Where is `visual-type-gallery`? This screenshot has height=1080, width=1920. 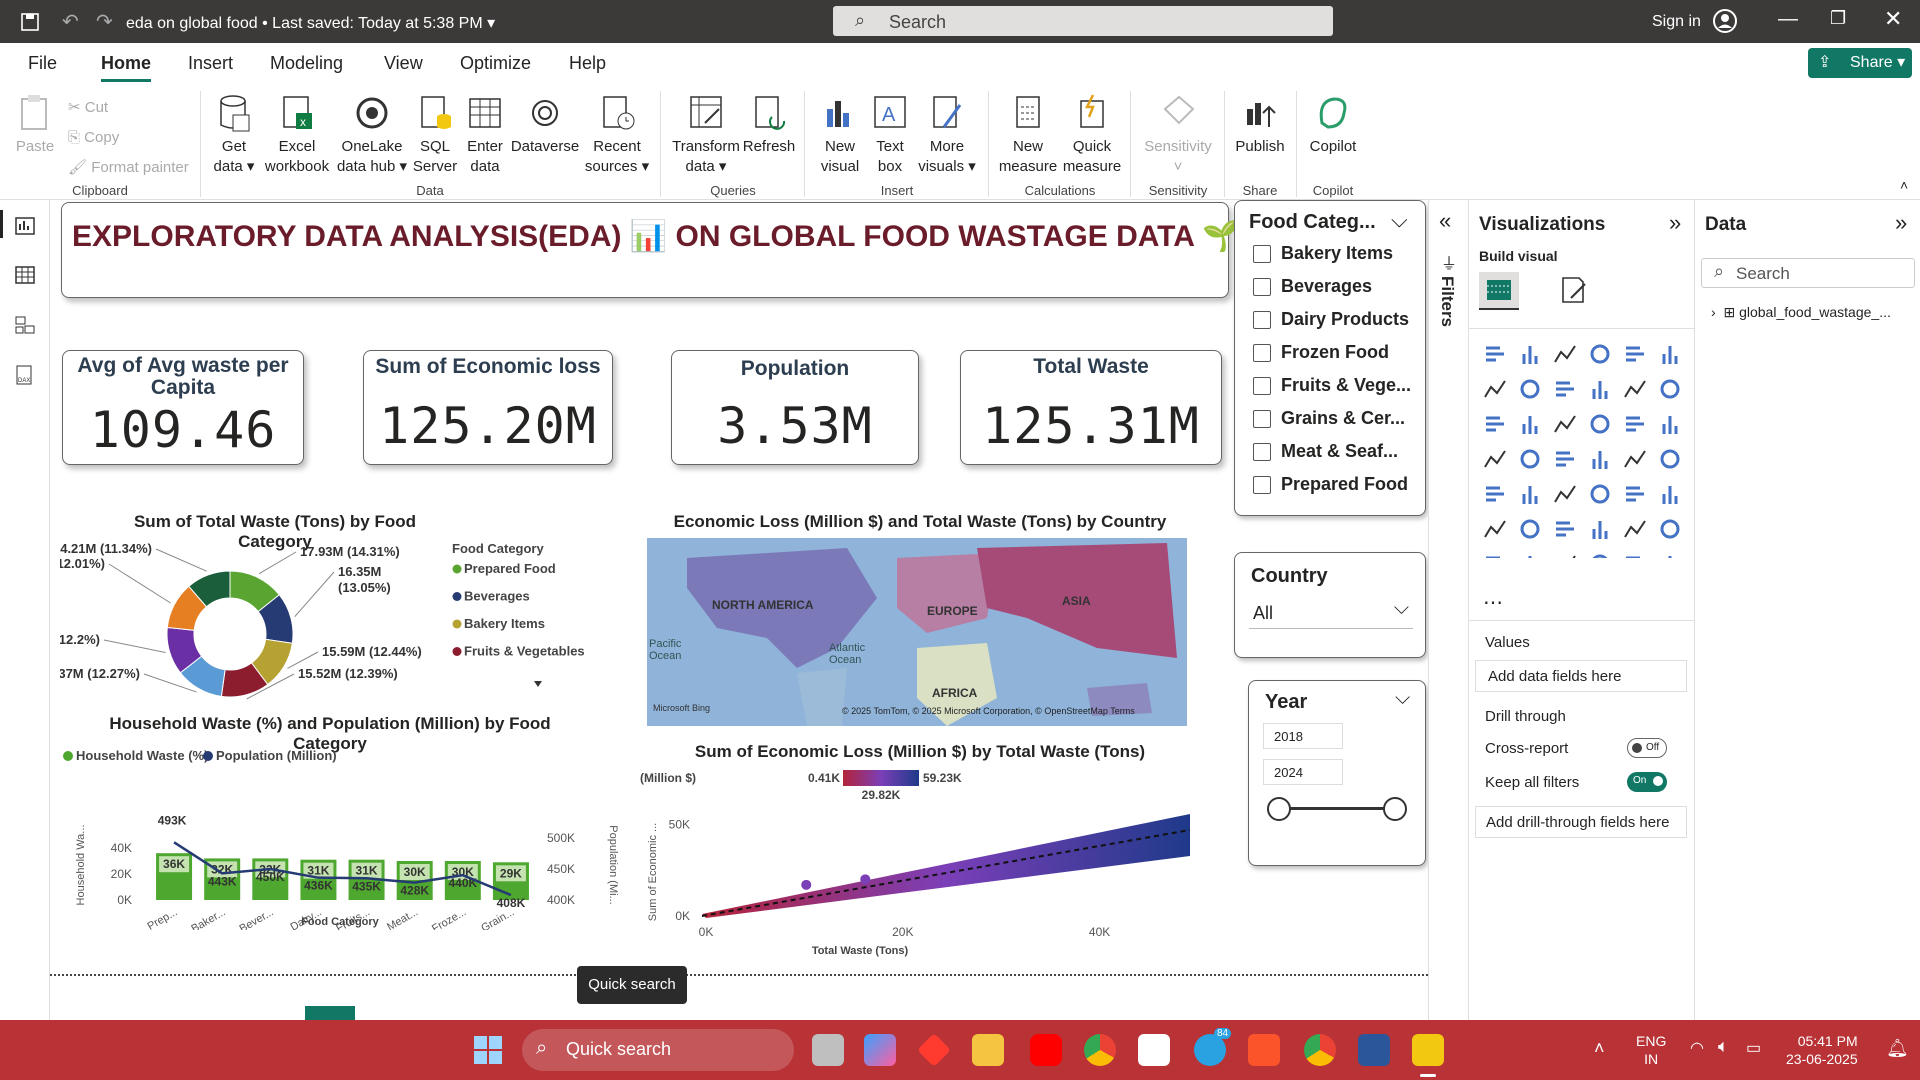
visual-type-gallery is located at coordinates (1584, 448).